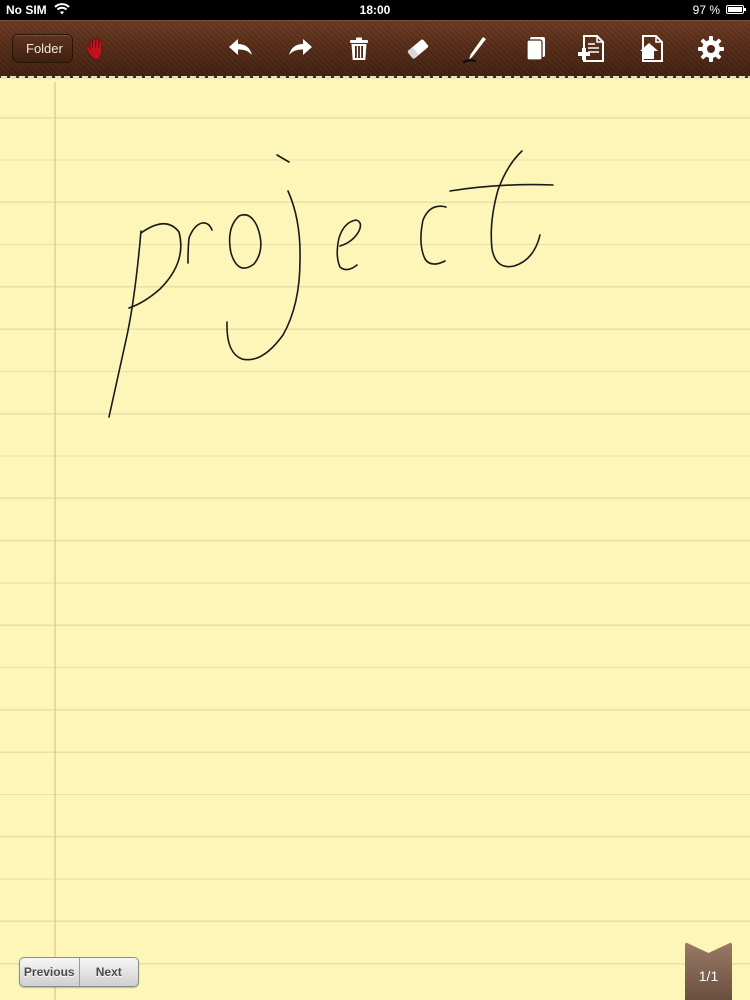 Image resolution: width=750 pixels, height=1000 pixels. What do you see at coordinates (477, 49) in the screenshot?
I see `pen-icon` at bounding box center [477, 49].